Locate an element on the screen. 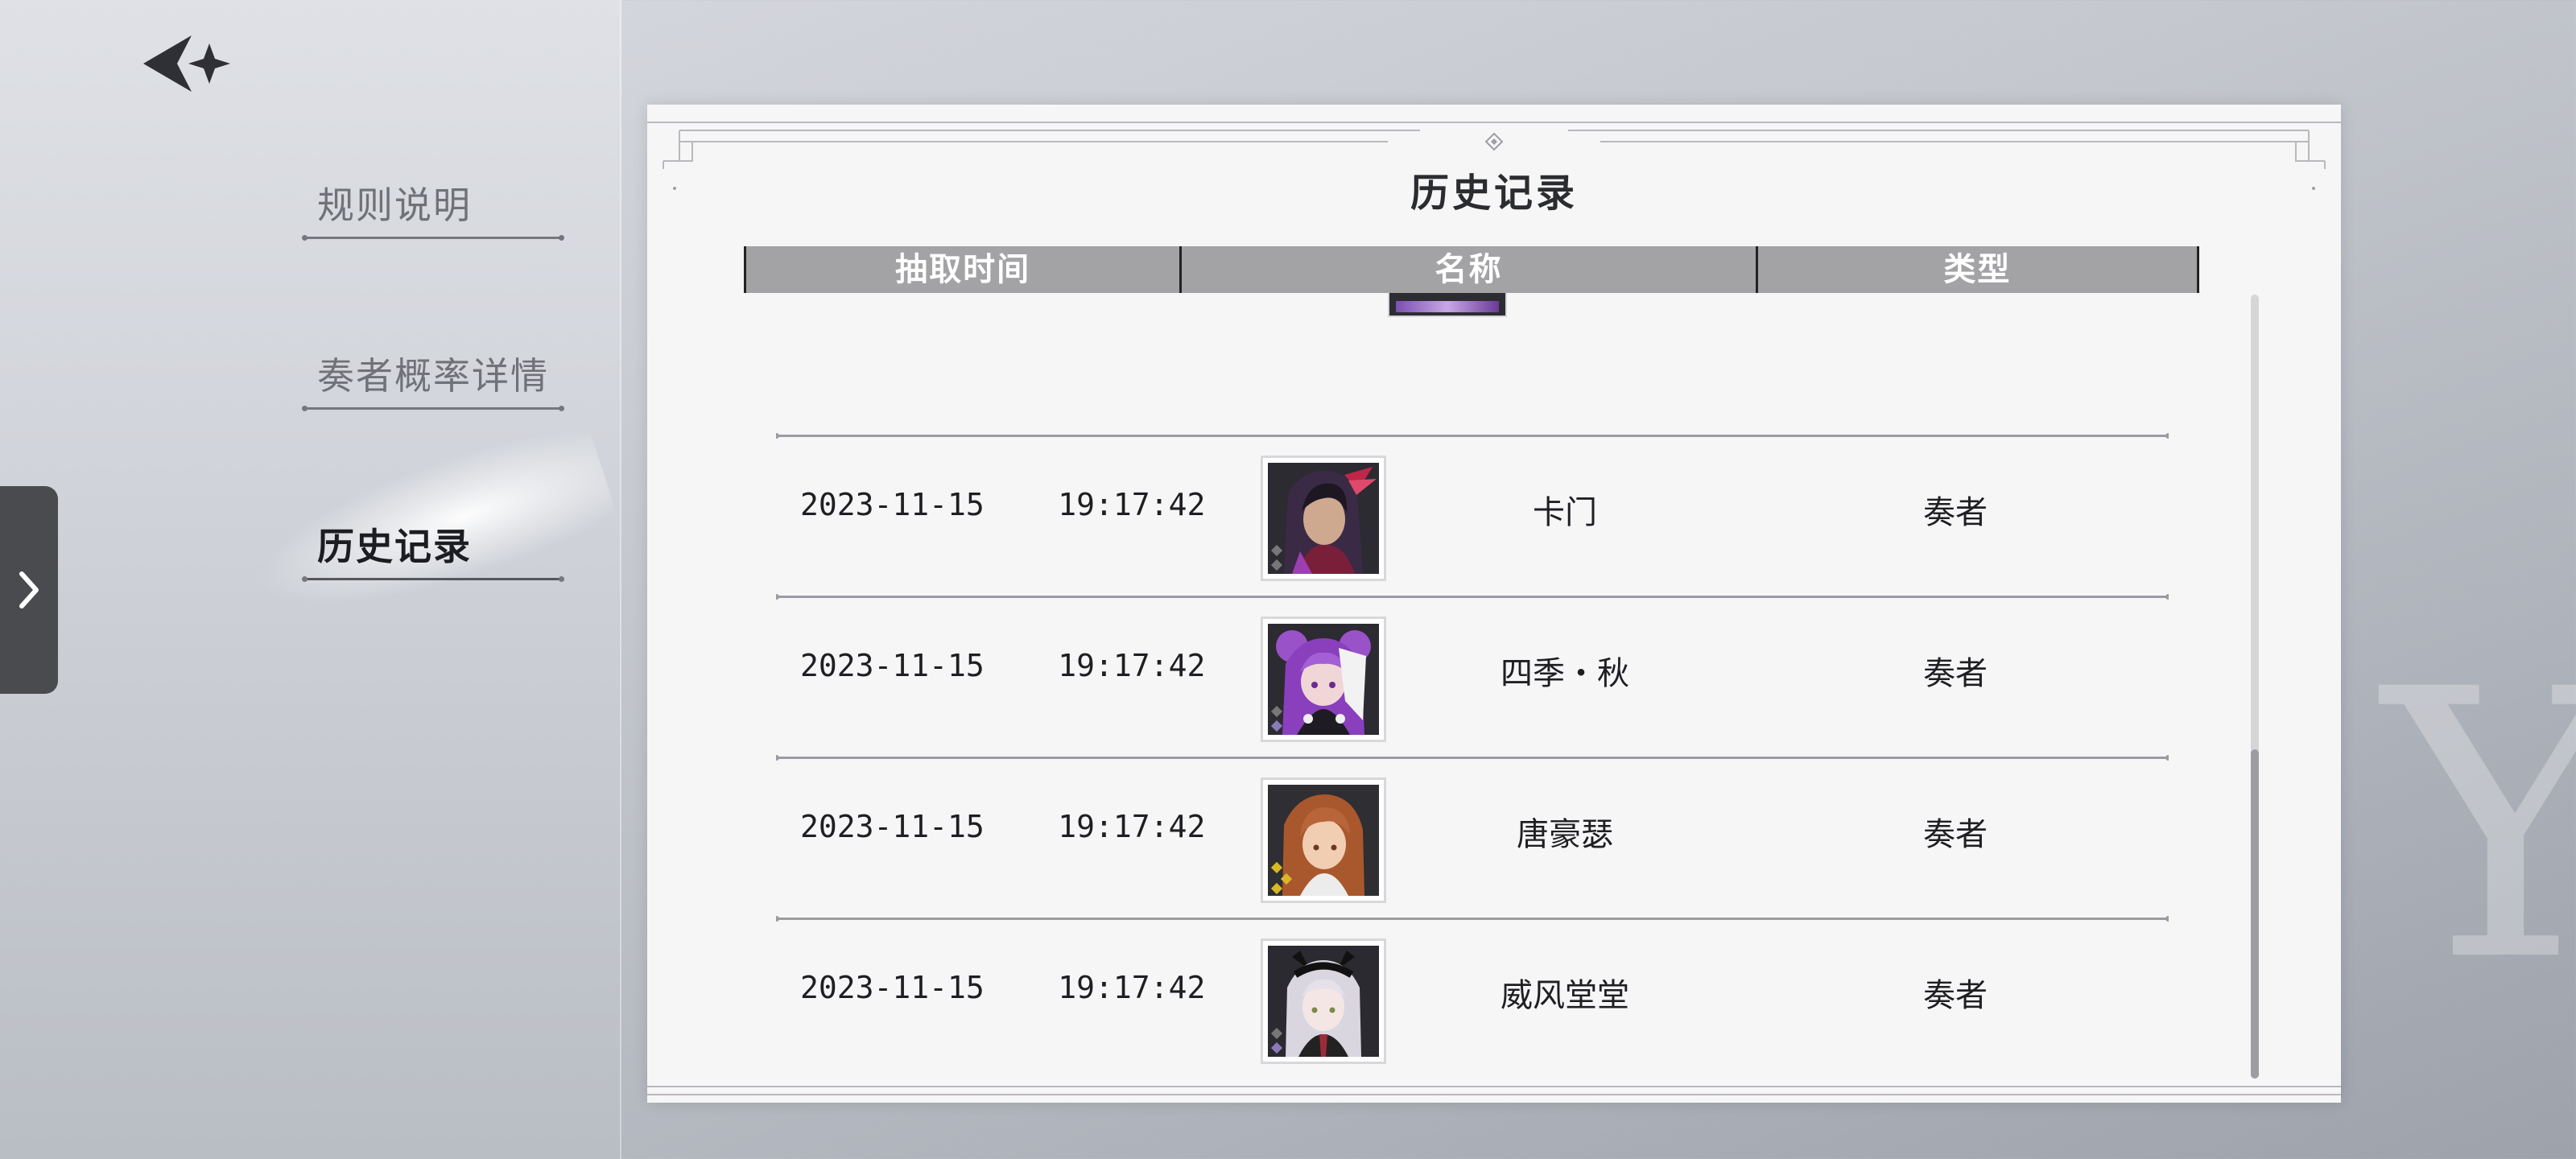 Image resolution: width=2576 pixels, height=1159 pixels. column-header-name: 名称 is located at coordinates (1467, 269).